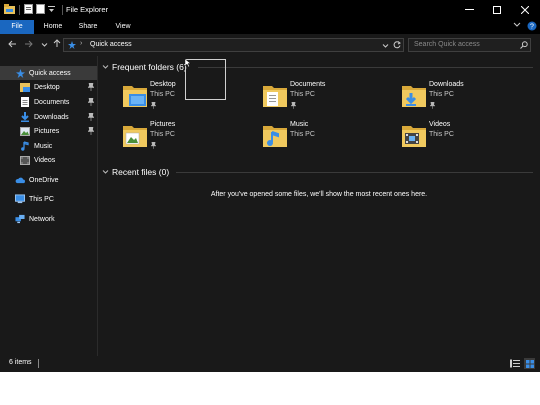 This screenshot has height=405, width=540. I want to click on nav-label: Documents, so click(52, 102).